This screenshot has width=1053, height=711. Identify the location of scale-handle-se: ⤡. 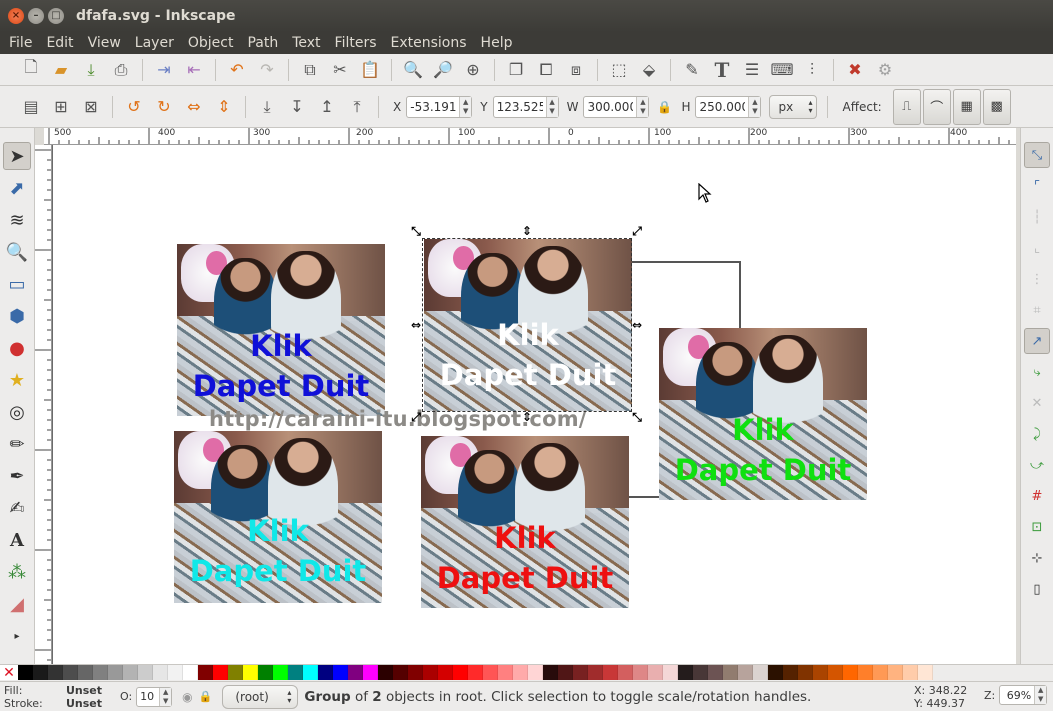
(637, 417).